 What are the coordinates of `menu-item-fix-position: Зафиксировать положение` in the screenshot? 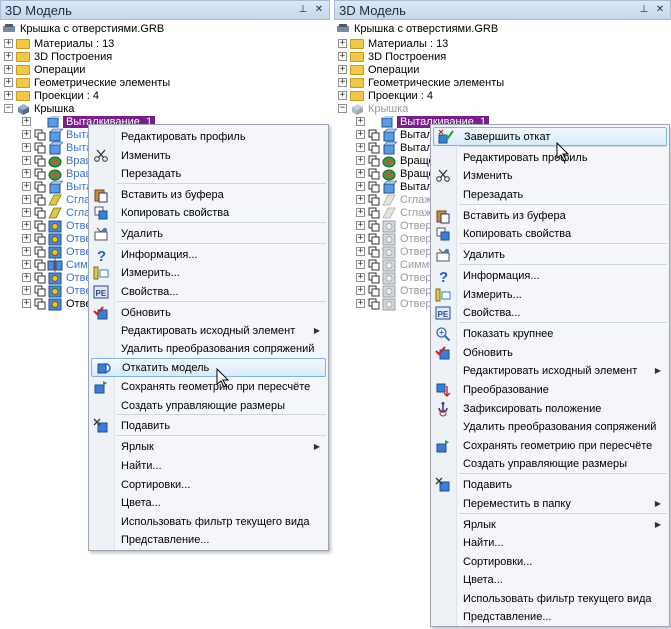 It's located at (550, 408).